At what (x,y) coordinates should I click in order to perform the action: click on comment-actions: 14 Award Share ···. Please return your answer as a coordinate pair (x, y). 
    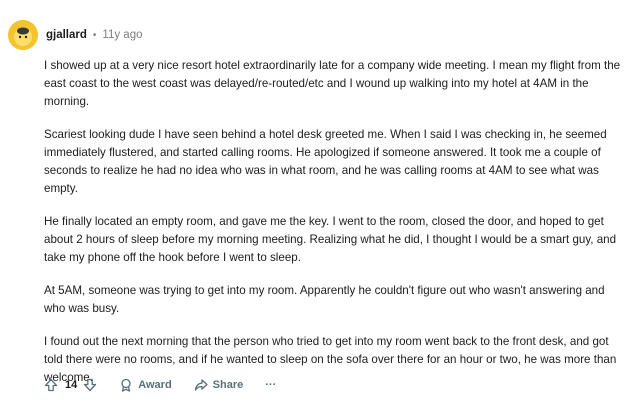
    Looking at the image, I should click on (160, 385).